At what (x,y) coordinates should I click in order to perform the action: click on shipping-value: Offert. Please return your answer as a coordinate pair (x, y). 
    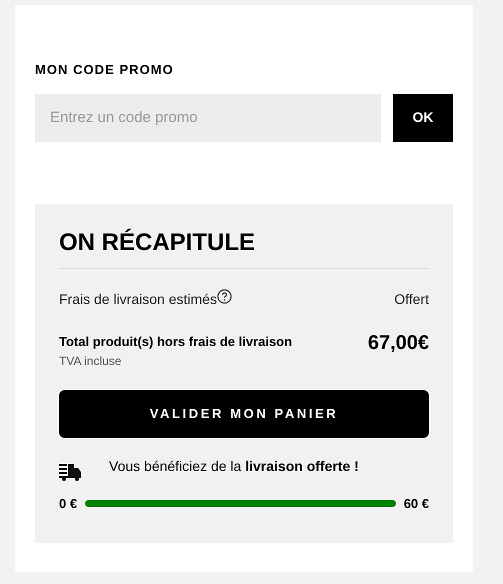
    Looking at the image, I should click on (411, 299).